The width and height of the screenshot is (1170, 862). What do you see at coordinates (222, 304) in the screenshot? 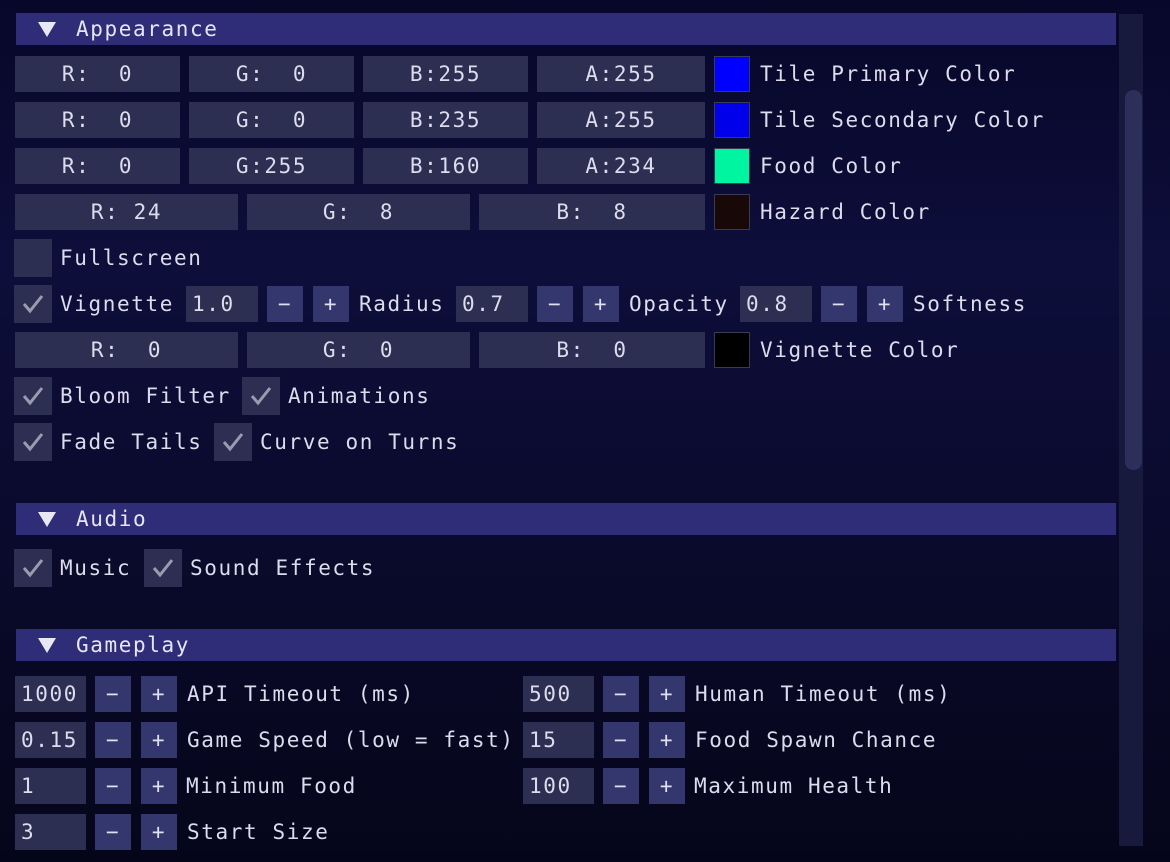
I see `vignette-input: 1.0` at bounding box center [222, 304].